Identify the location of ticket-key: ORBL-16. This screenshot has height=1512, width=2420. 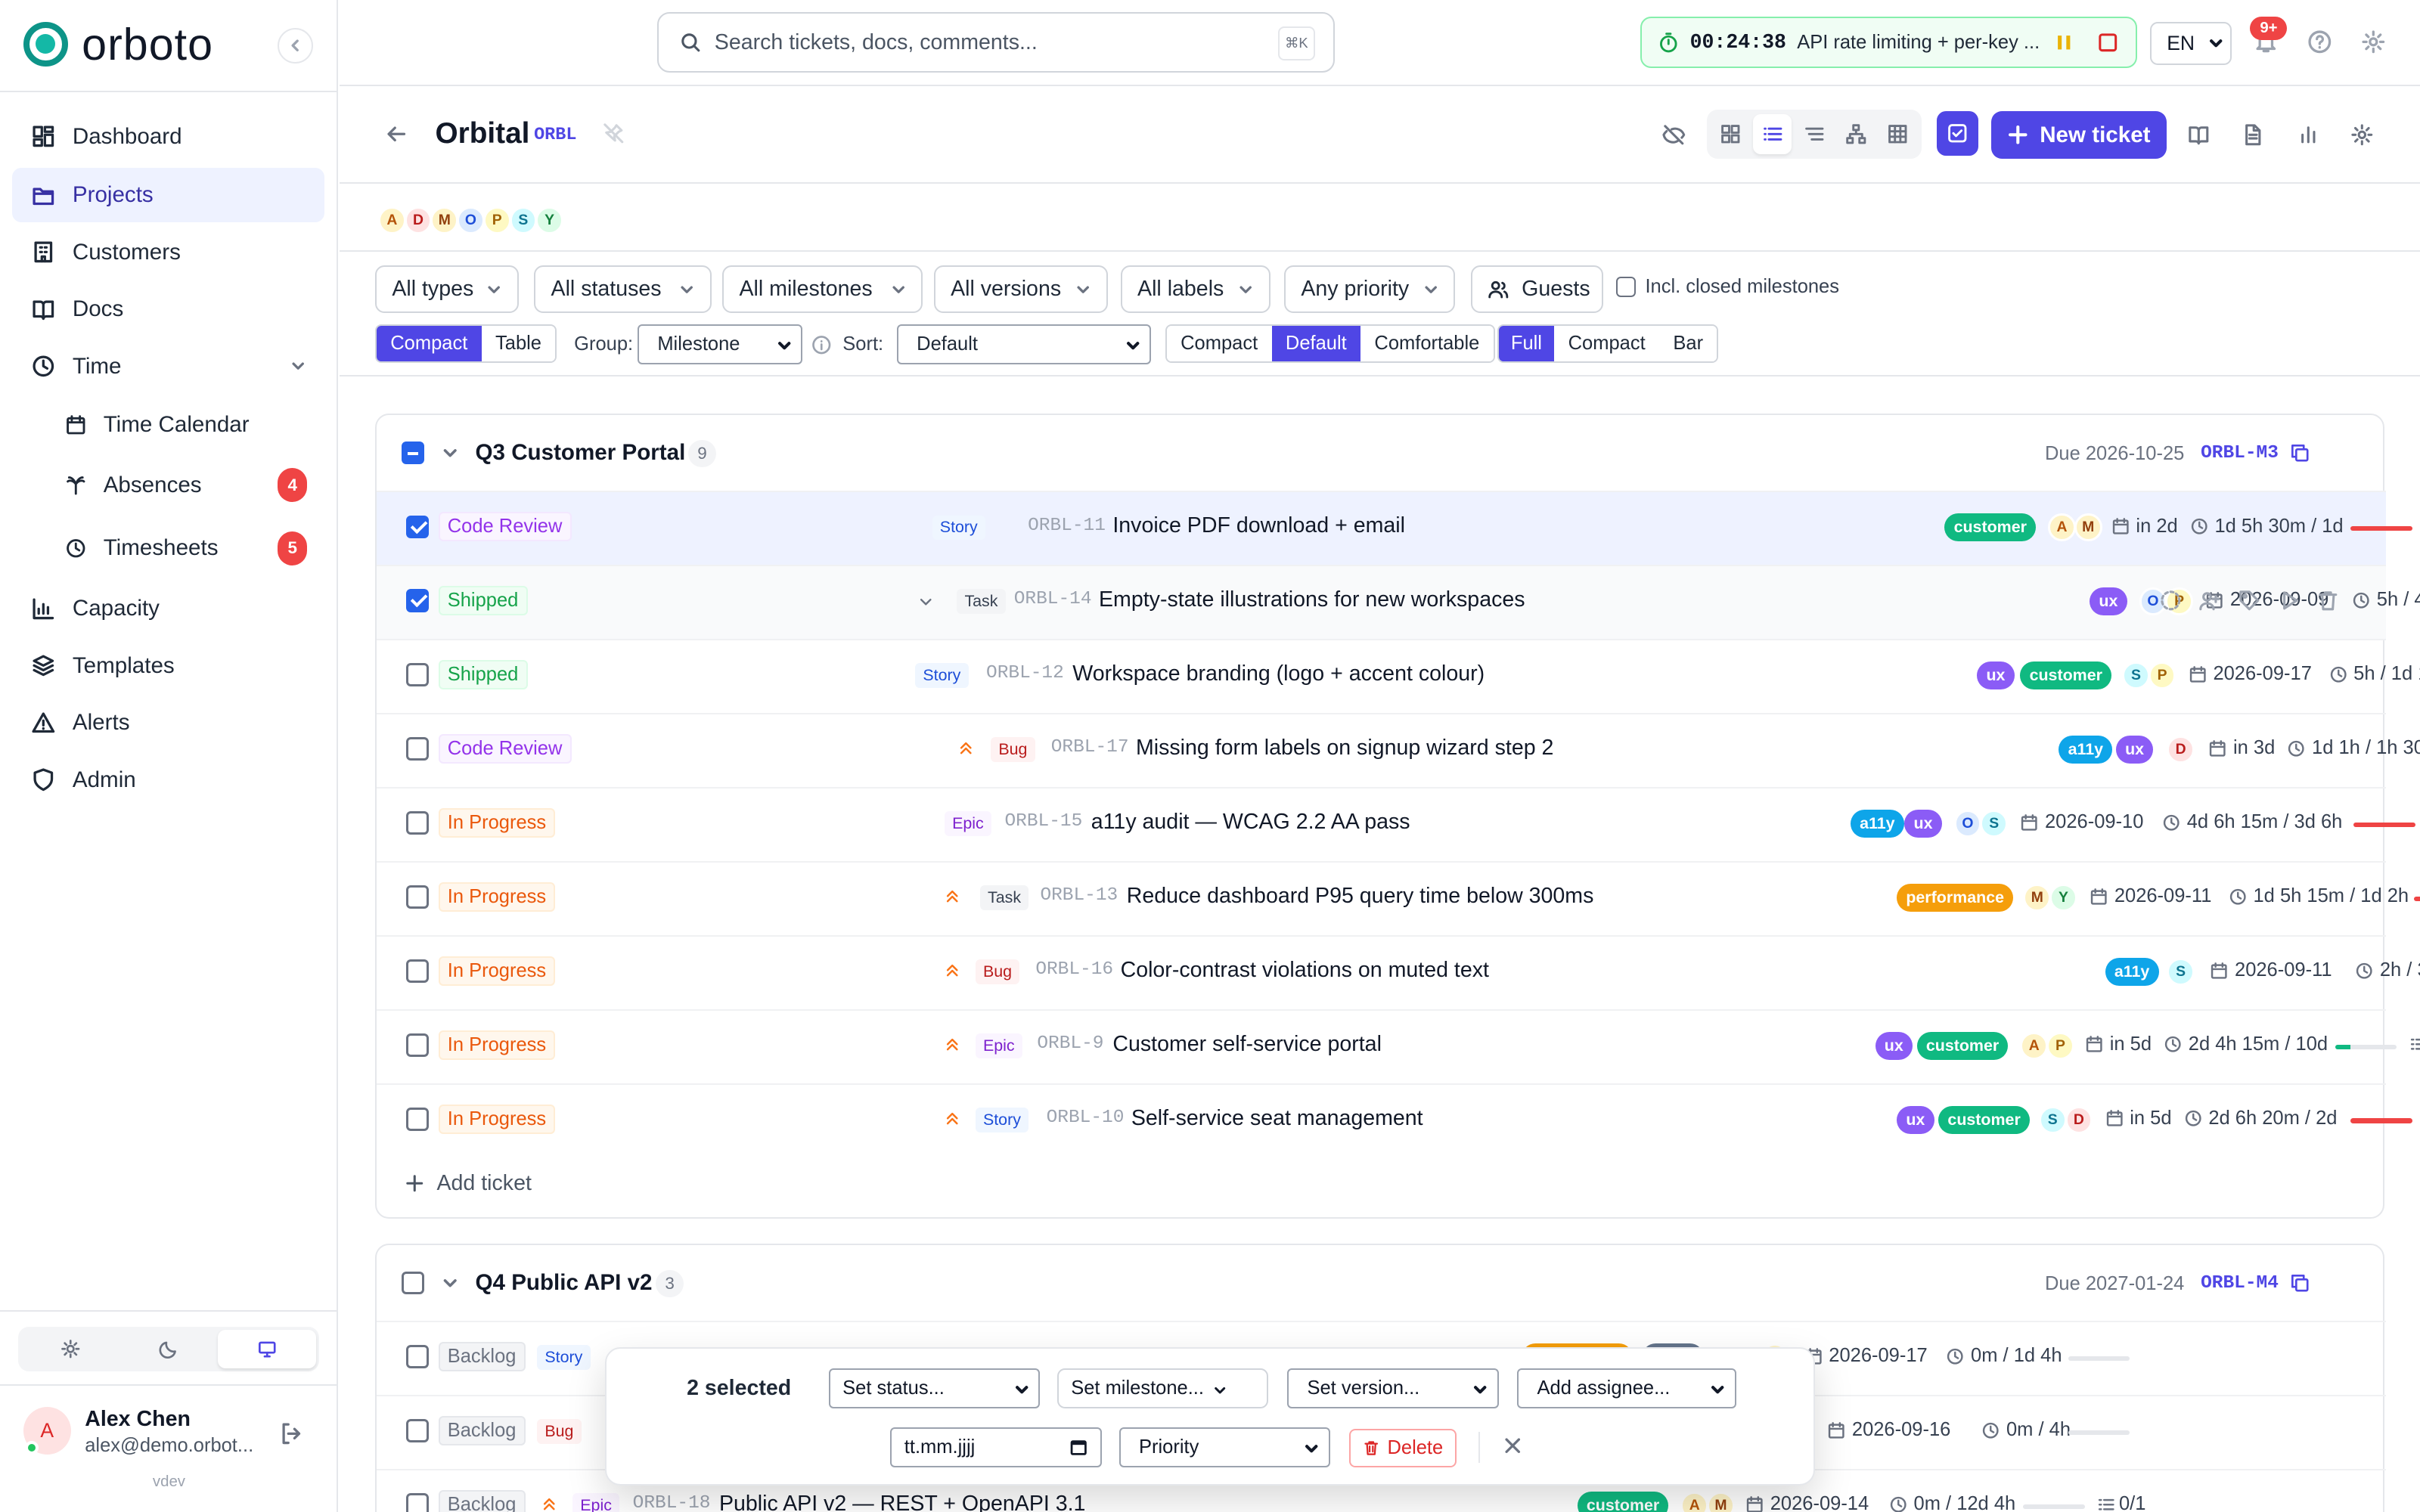
(1074, 969).